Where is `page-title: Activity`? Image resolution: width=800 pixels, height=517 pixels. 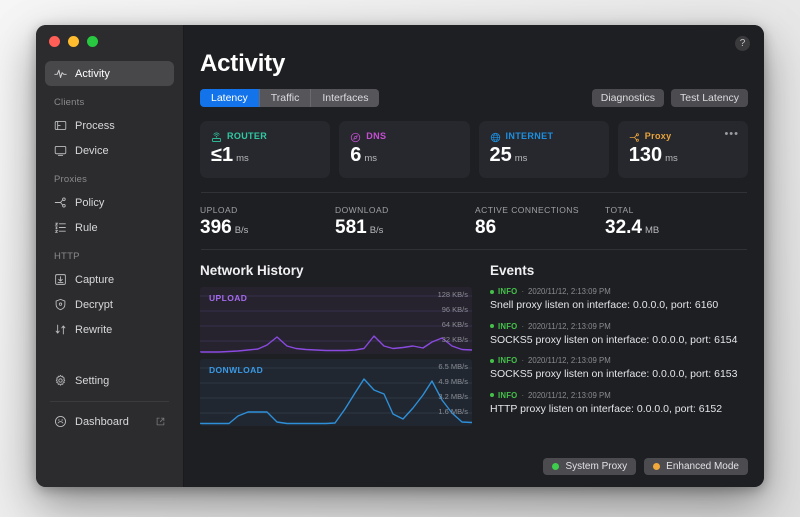 page-title: Activity is located at coordinates (243, 63).